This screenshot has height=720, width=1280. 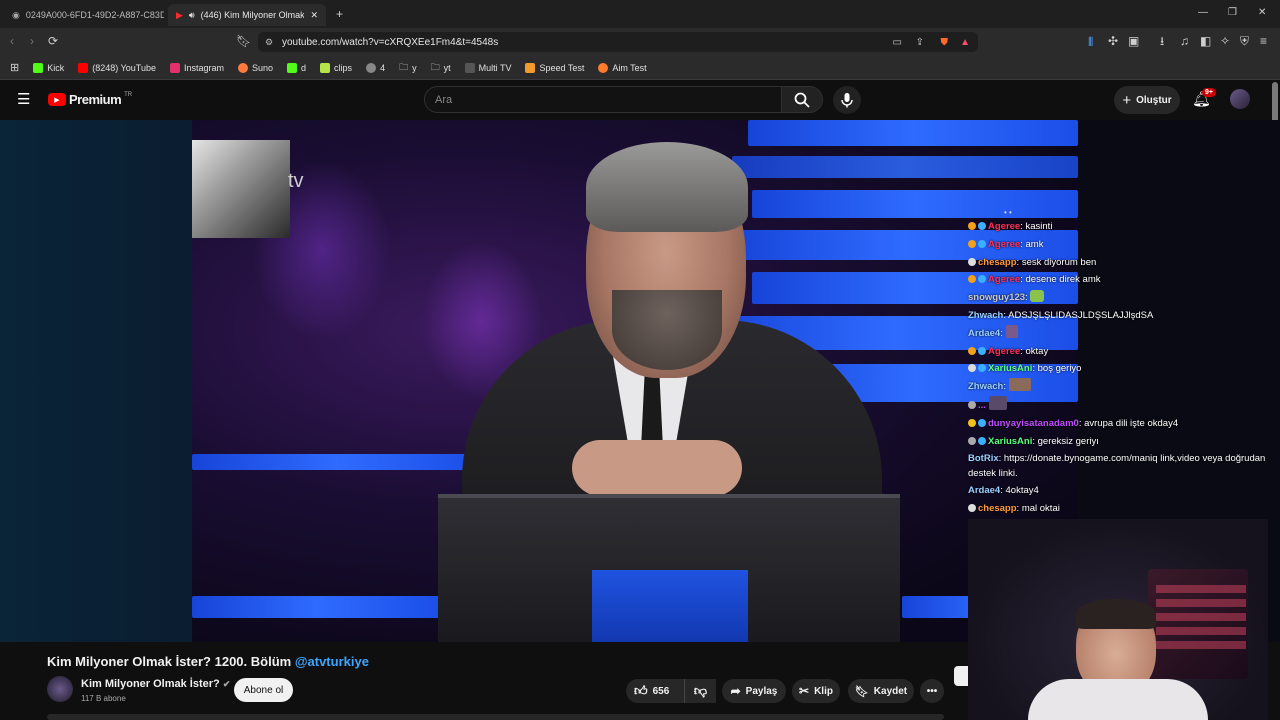 What do you see at coordinates (1118, 245) in the screenshot?
I see `chat-message: Ageree: amk` at bounding box center [1118, 245].